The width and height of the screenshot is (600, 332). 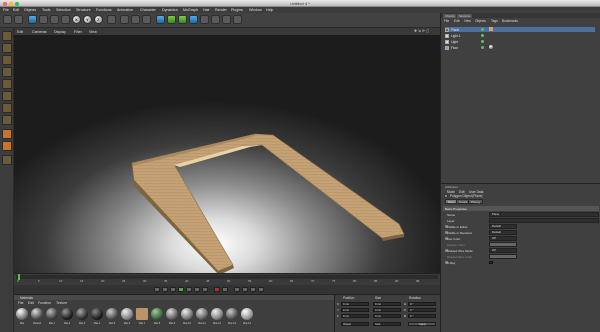 What do you see at coordinates (450, 15) in the screenshot?
I see `tab-objects: Objects` at bounding box center [450, 15].